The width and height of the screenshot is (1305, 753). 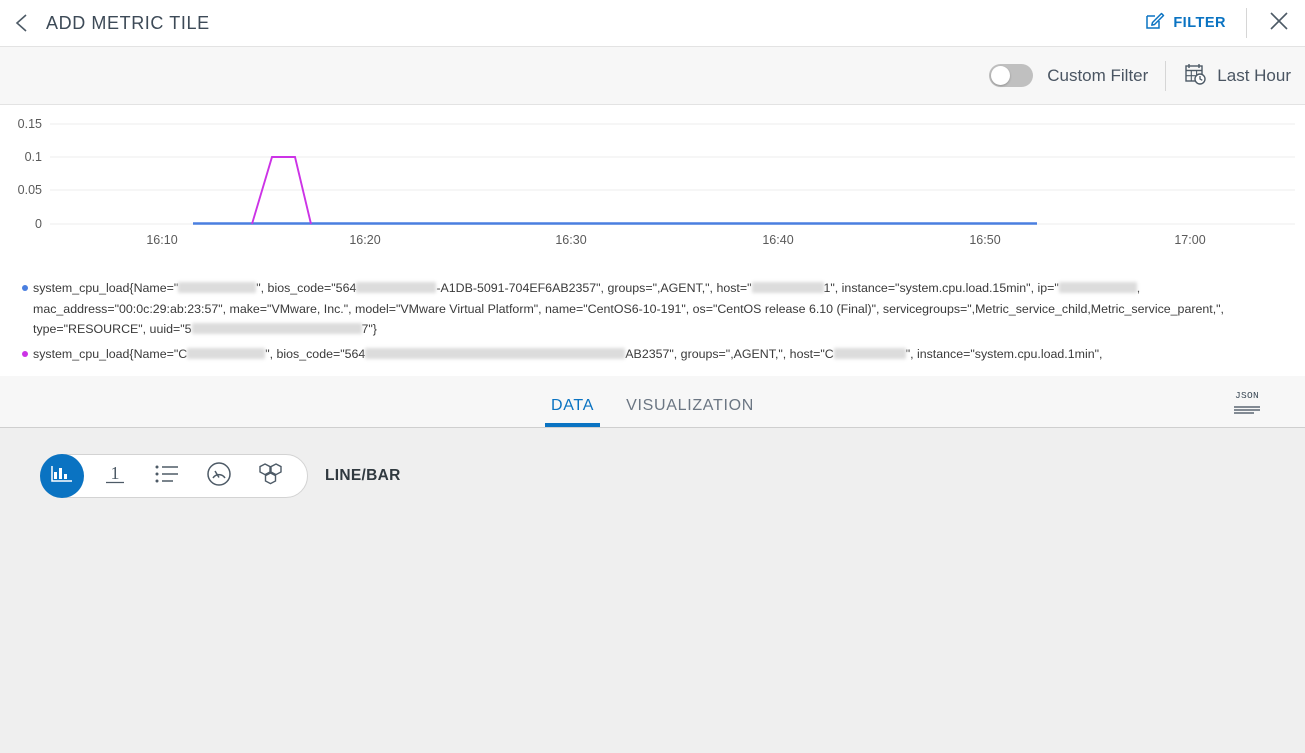 What do you see at coordinates (675, 240) in the screenshot?
I see `chart-x-axis-labels: 16:10 16:20 16:30 16:40 16:50 17:00` at bounding box center [675, 240].